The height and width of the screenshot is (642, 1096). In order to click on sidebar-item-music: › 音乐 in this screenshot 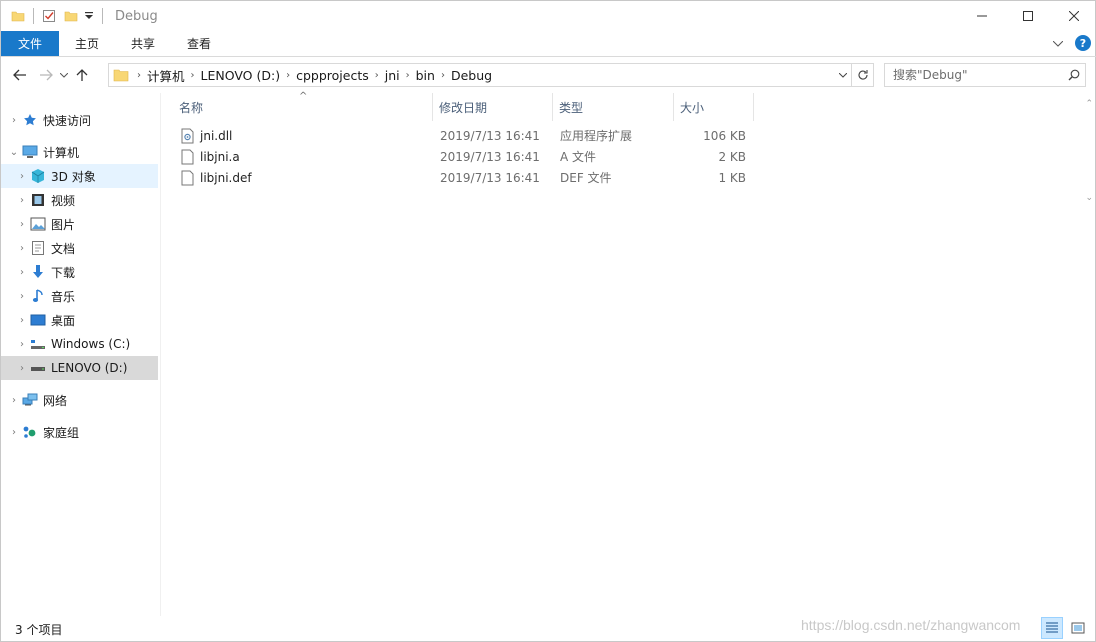, I will do `click(79, 296)`.